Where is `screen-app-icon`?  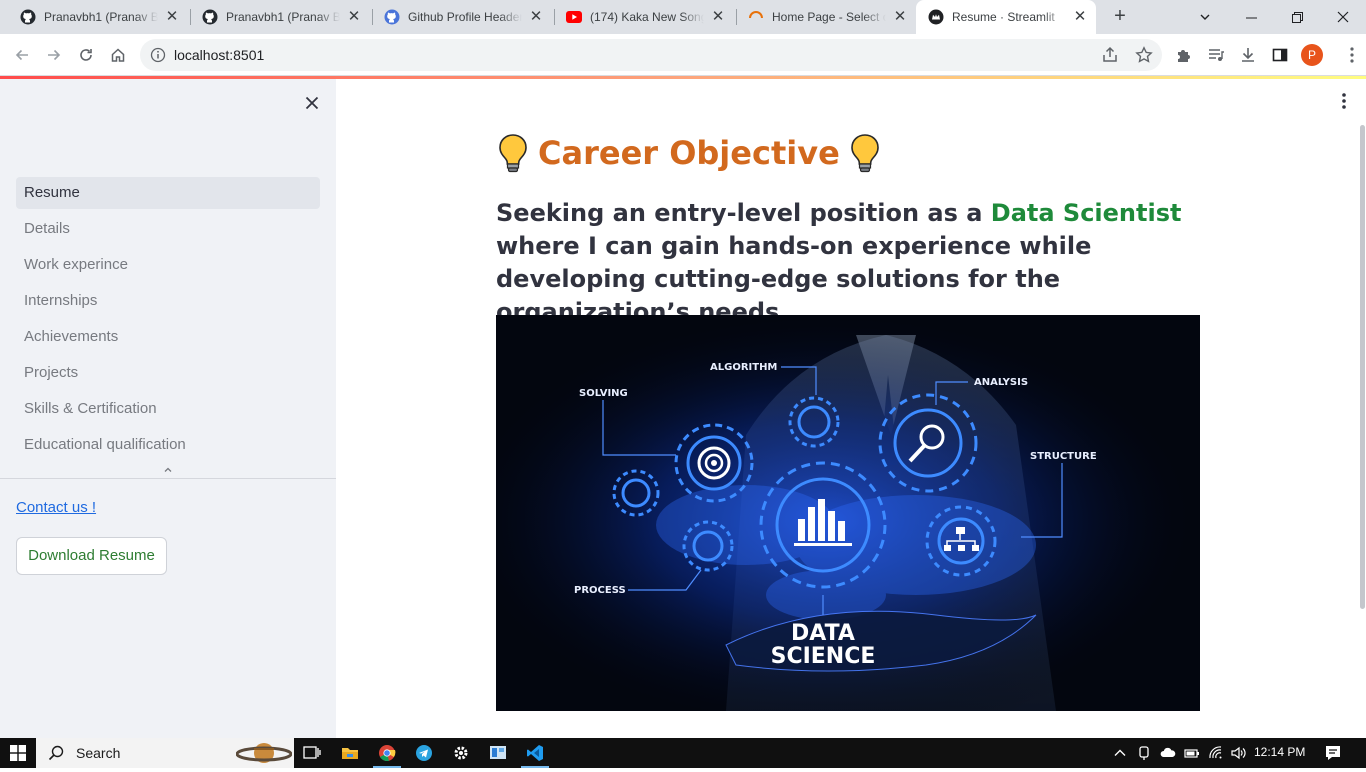 screen-app-icon is located at coordinates (498, 753).